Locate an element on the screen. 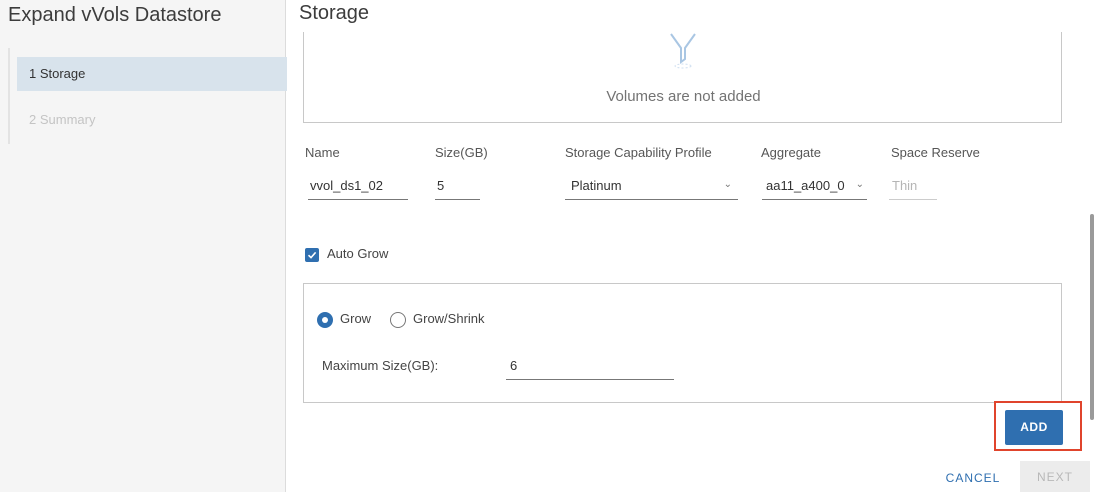 The width and height of the screenshot is (1096, 492). scrollbar is located at coordinates (1092, 317).